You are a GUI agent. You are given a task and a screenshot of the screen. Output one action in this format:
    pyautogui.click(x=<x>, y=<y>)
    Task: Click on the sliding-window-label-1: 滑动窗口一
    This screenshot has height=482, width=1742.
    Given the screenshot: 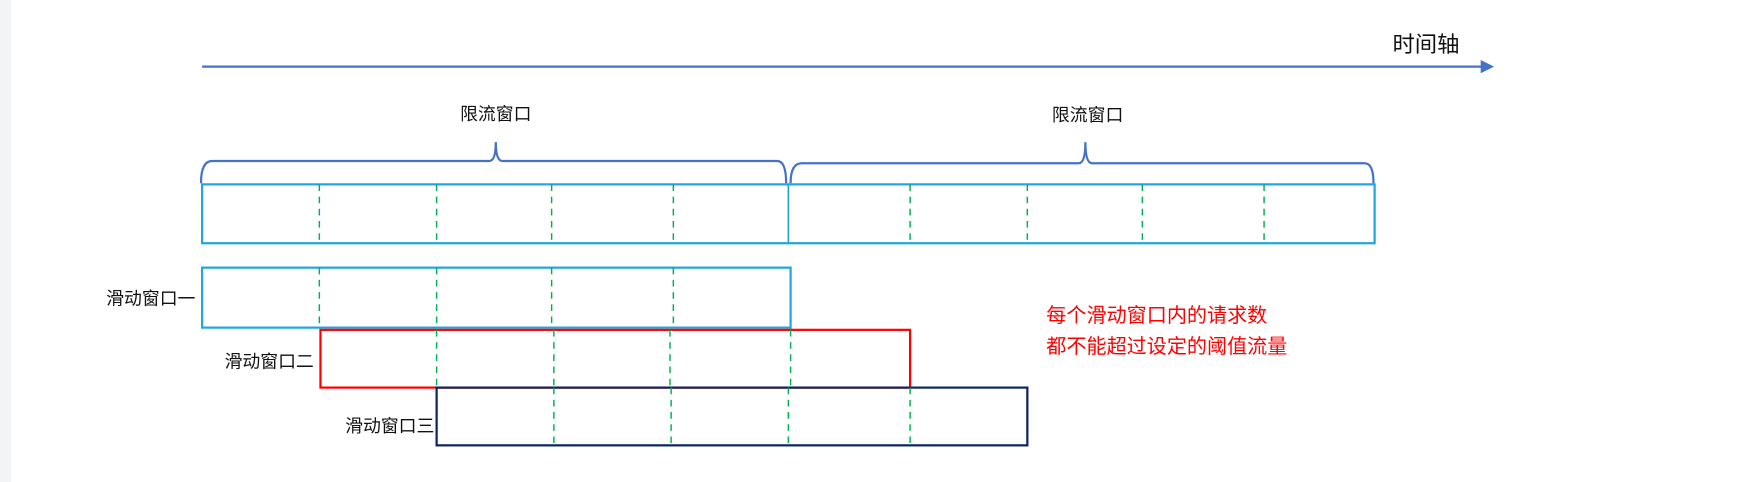 What is the action you would take?
    pyautogui.click(x=150, y=298)
    